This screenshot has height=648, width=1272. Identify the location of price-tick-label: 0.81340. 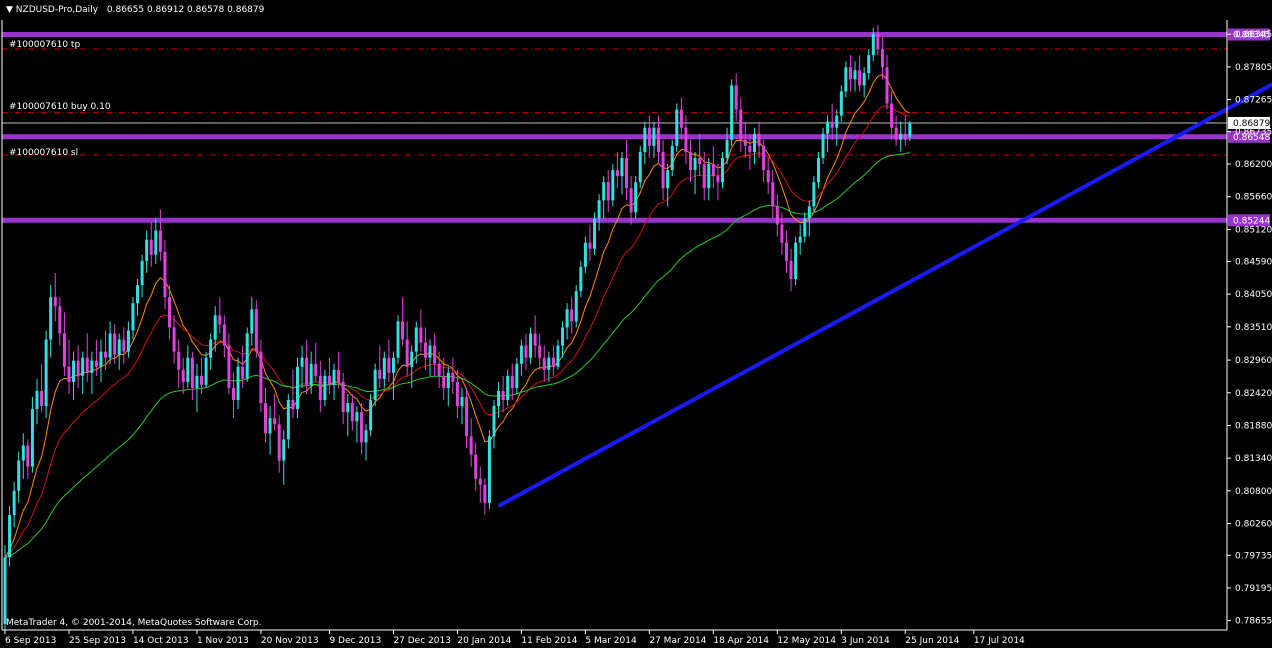
(1253, 459).